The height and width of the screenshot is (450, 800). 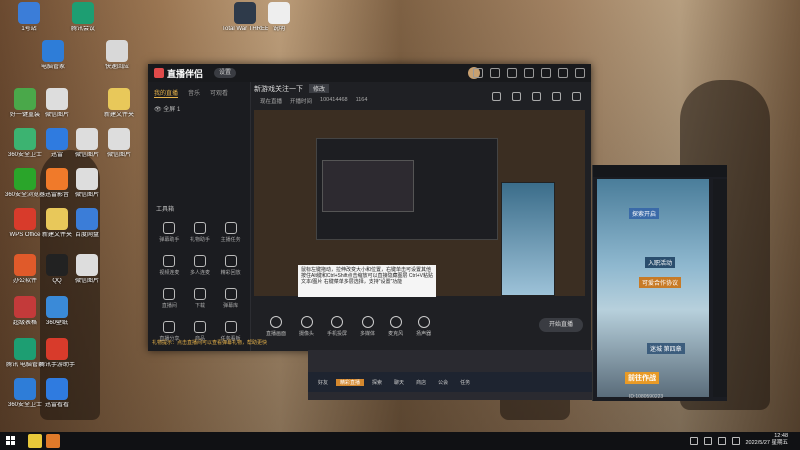 What do you see at coordinates (478, 73) in the screenshot?
I see `skin-icon` at bounding box center [478, 73].